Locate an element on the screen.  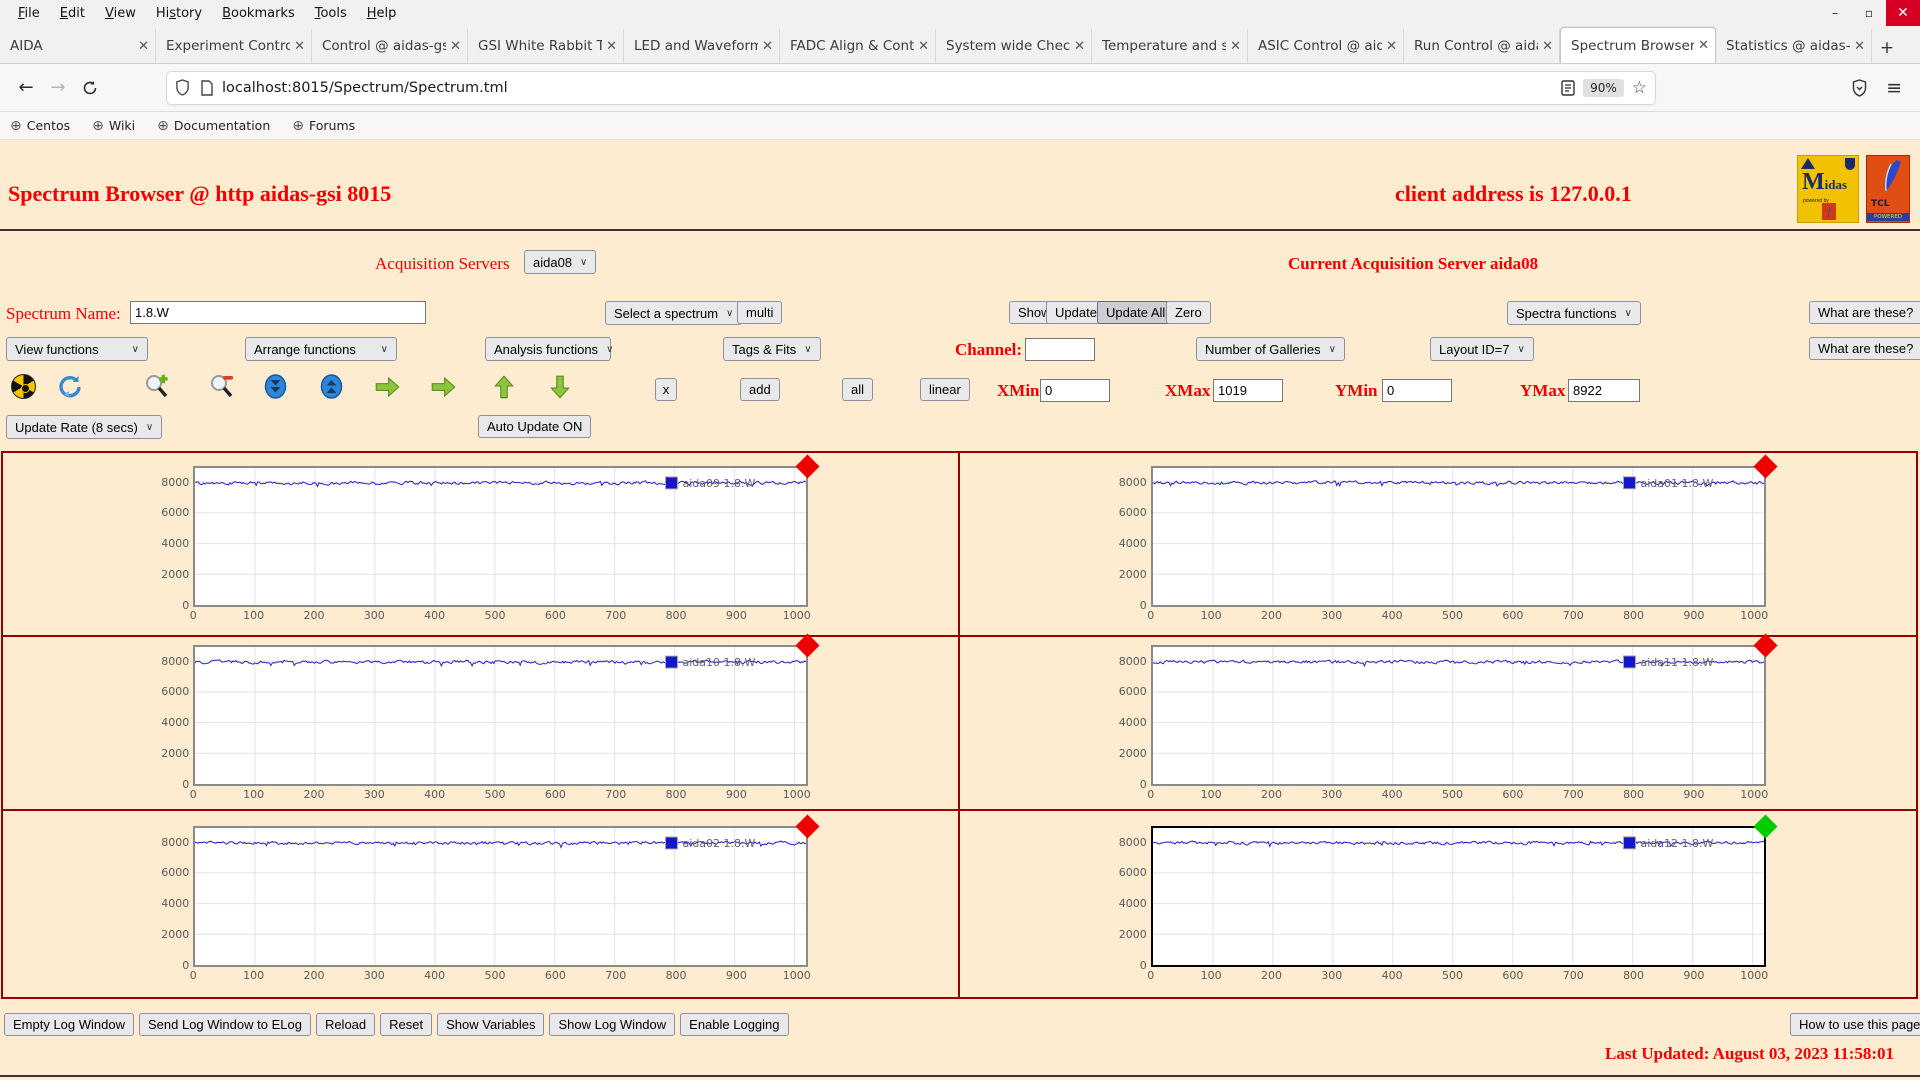
footer-enable-logging: Enable Logging is located at coordinates (734, 1024).